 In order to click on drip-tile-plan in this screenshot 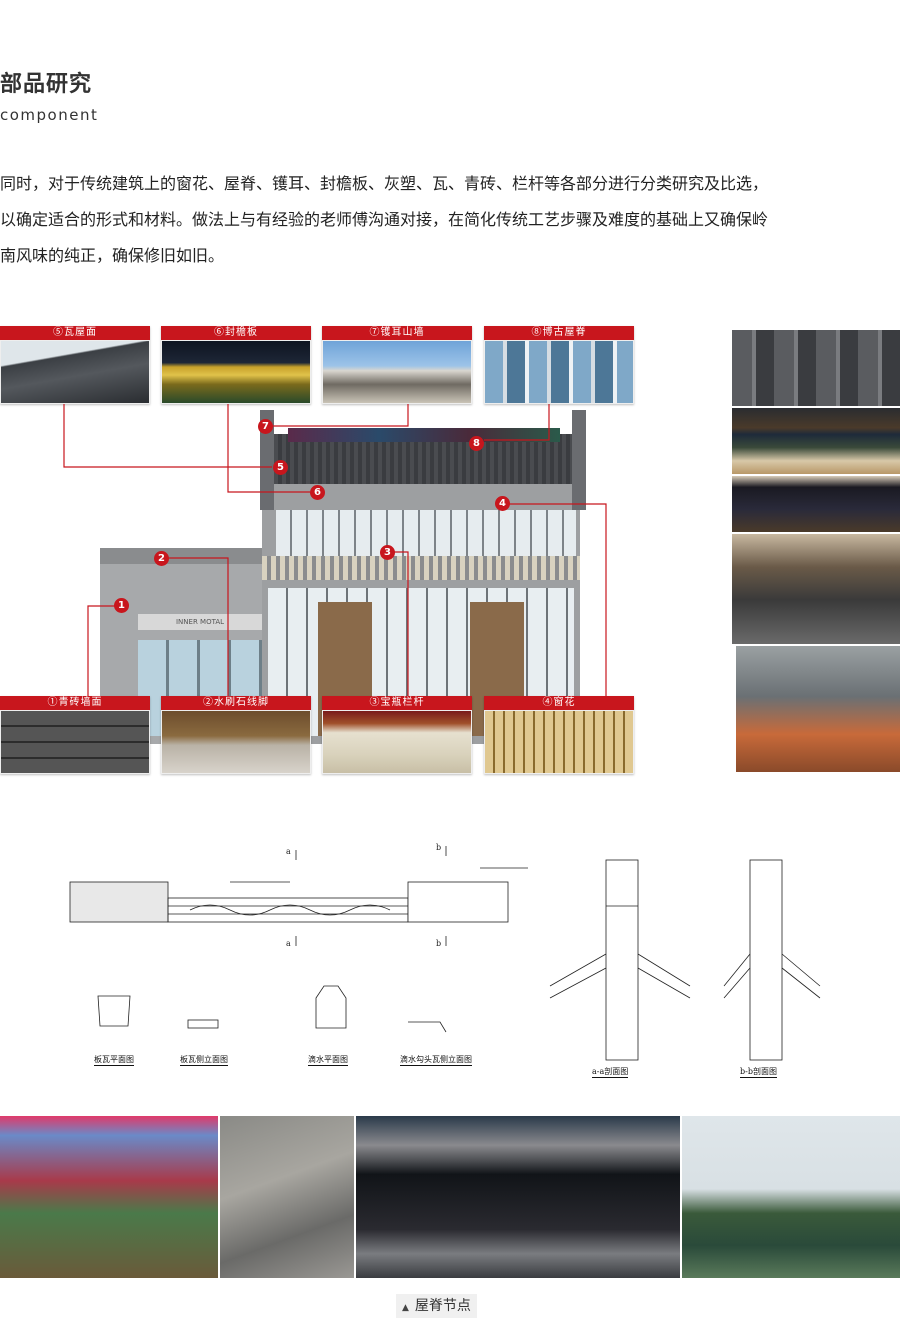, I will do `click(331, 1007)`.